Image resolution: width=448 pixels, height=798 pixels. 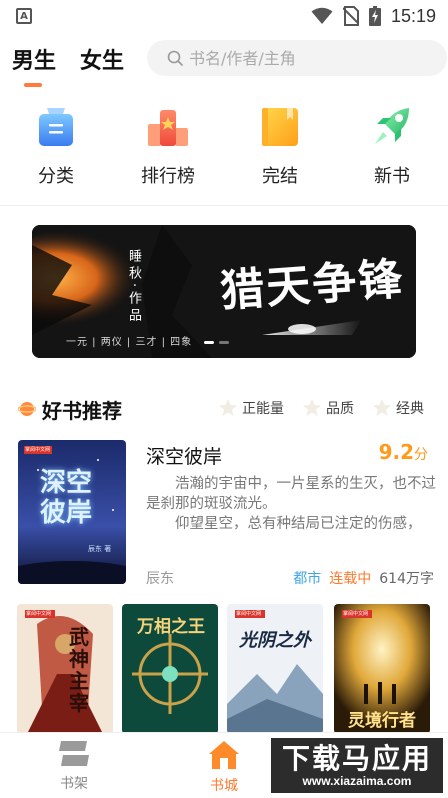 I want to click on header: 男生 女生, so click(x=224, y=61).